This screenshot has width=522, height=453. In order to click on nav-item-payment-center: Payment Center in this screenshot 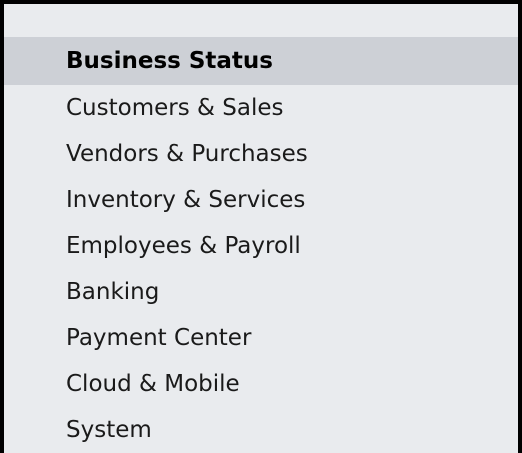, I will do `click(261, 338)`.